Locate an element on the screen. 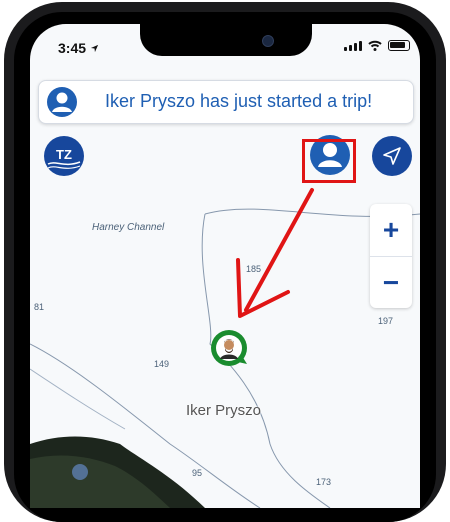  user-avatar-icon is located at coordinates (229, 348).